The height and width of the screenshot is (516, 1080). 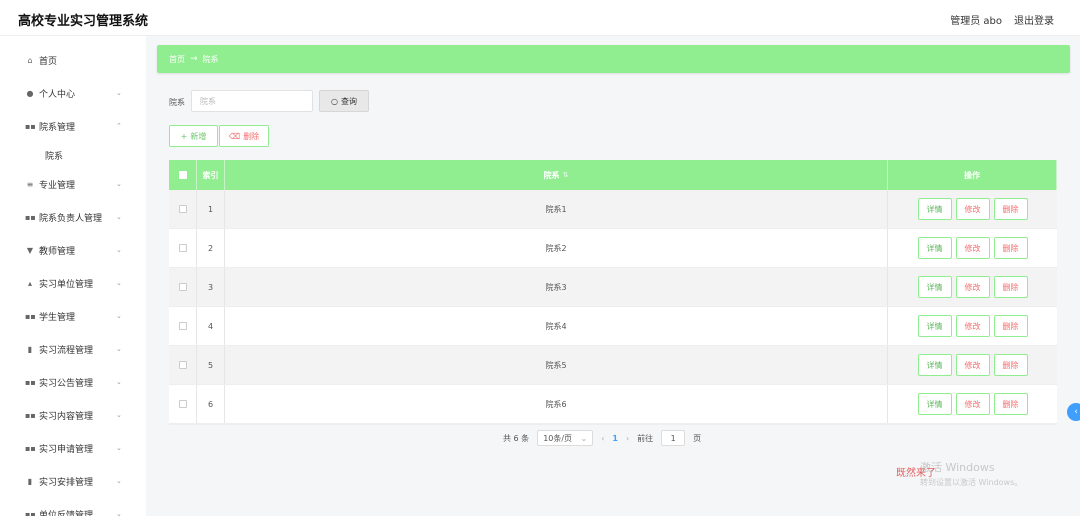 I want to click on sidebar-item-dept-head: ▪▪ 院系负责人管理 ⌄, so click(x=73, y=217).